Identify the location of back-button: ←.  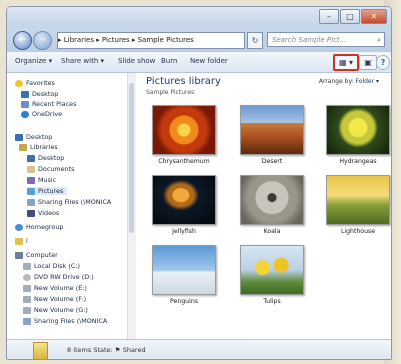
(22, 40).